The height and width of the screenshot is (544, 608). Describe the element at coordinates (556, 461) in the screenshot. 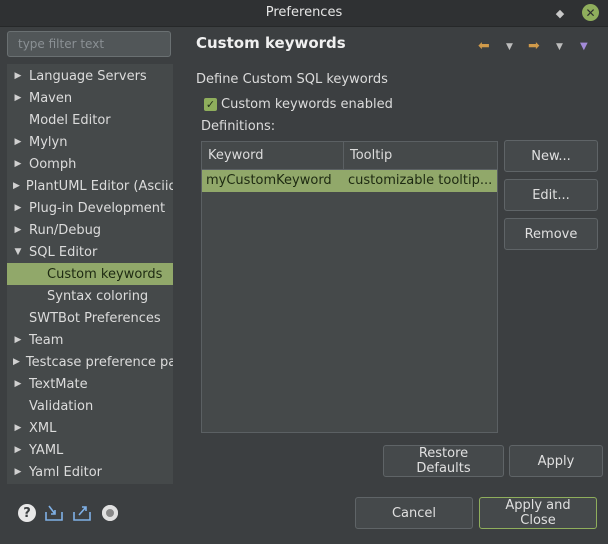

I see `apply-button: Apply` at that location.